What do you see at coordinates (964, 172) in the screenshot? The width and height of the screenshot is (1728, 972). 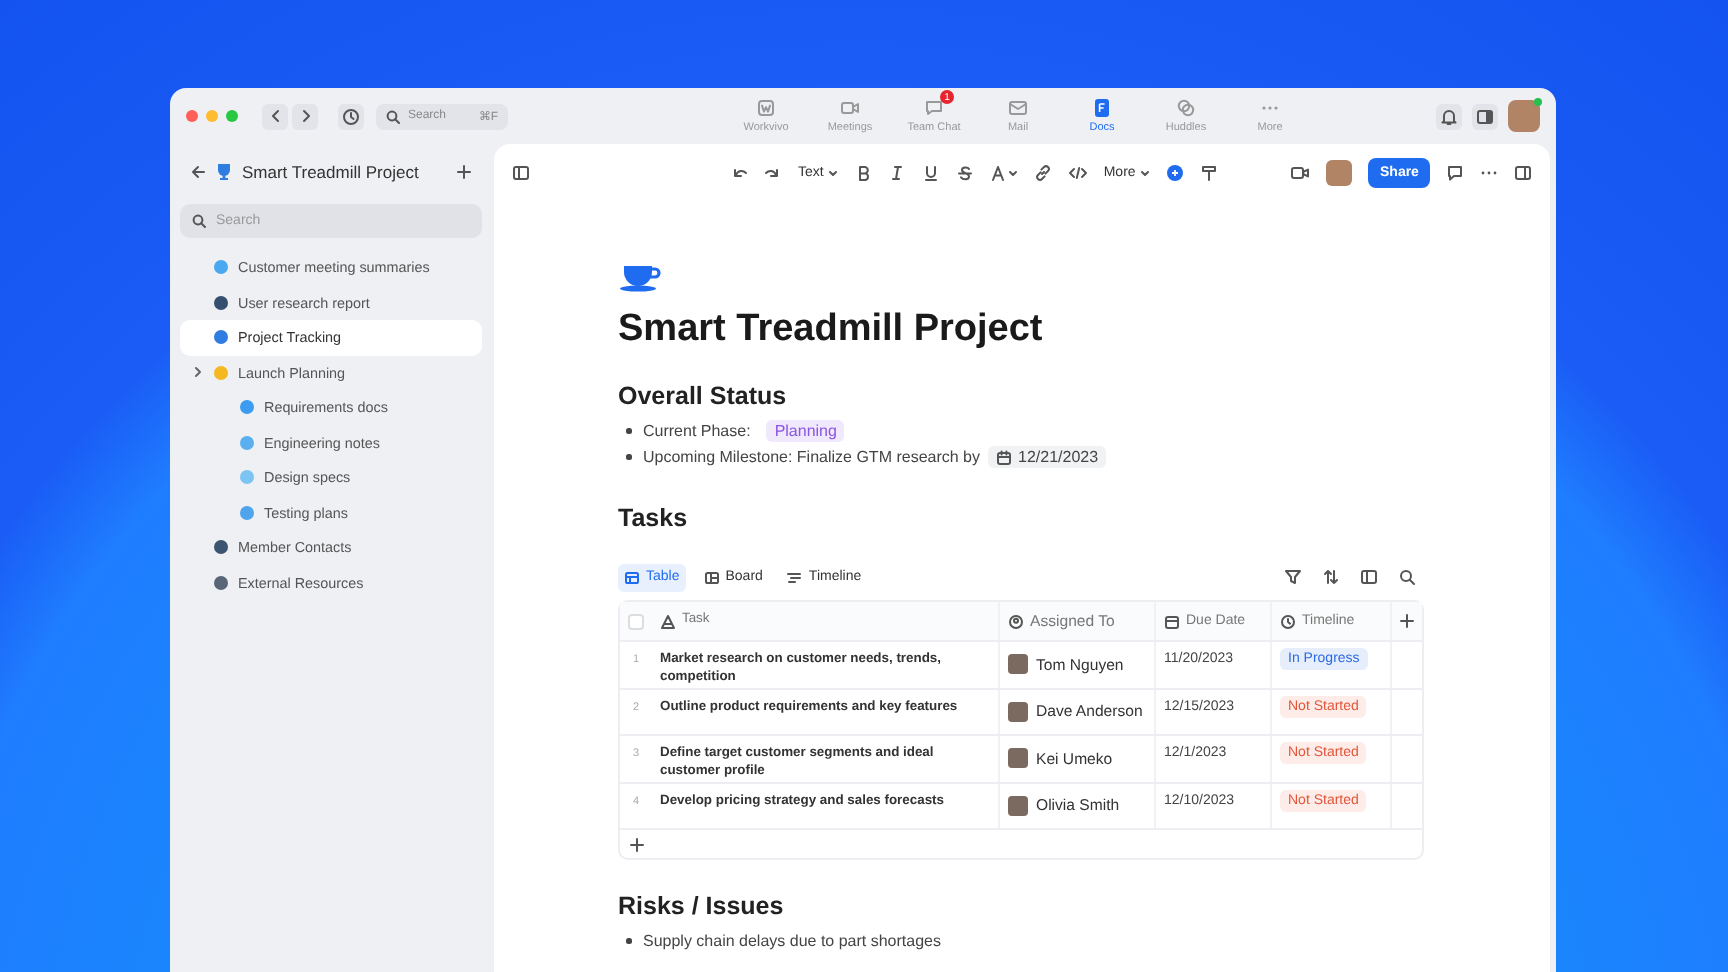 I see `strikethrough-icon` at bounding box center [964, 172].